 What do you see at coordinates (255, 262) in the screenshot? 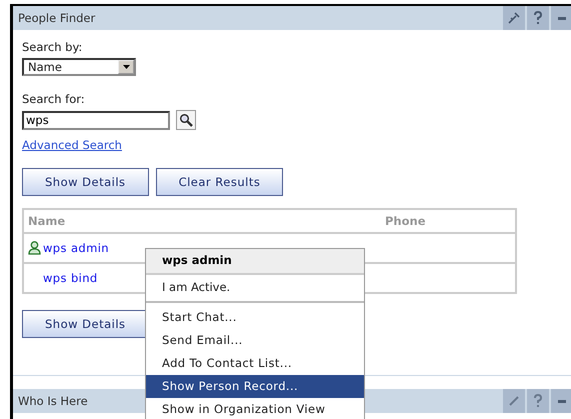
I see `menu-header: wps admin` at bounding box center [255, 262].